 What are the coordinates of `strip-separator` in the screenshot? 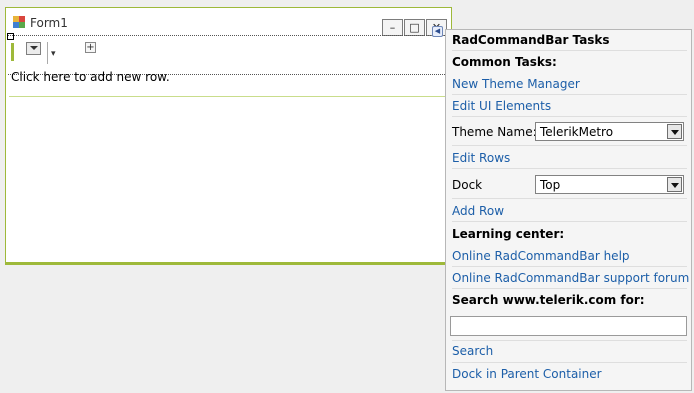 It's located at (47, 53).